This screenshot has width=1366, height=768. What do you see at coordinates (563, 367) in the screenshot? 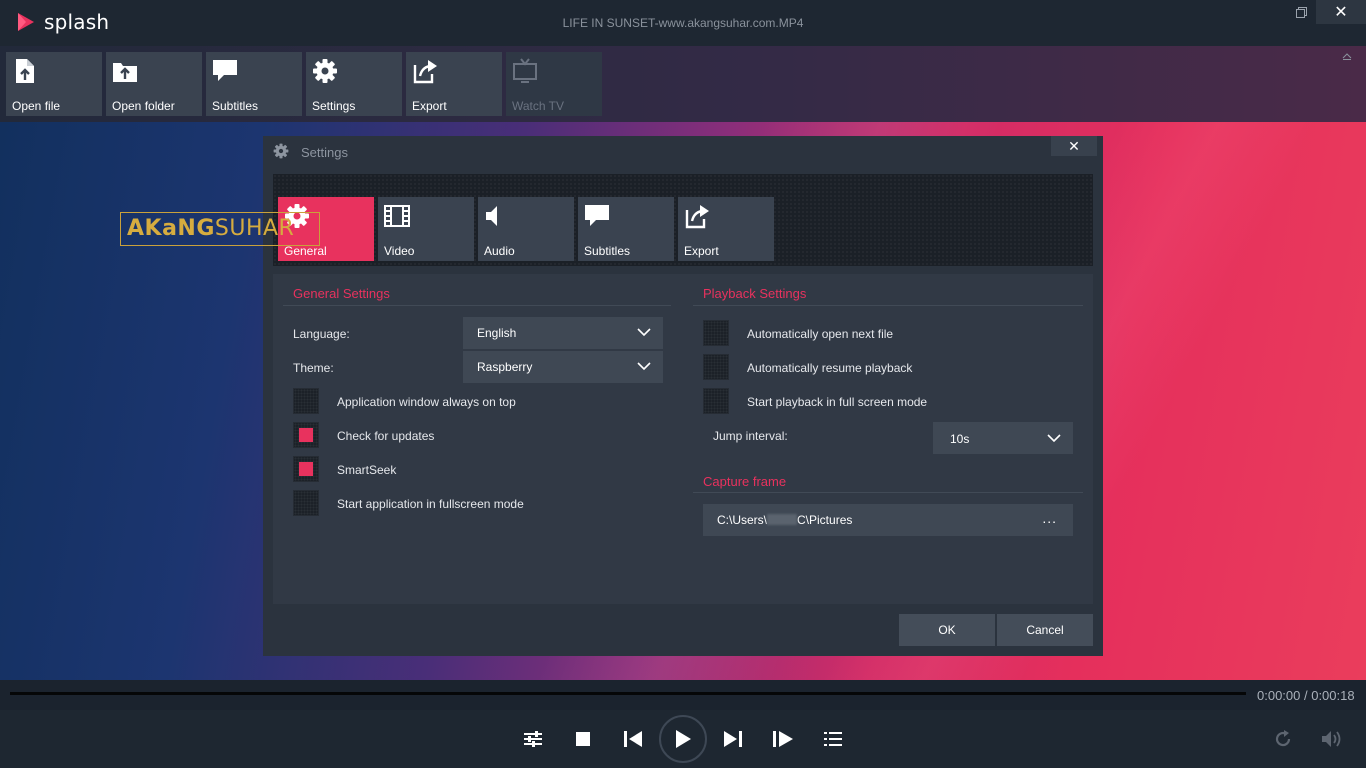
I see `theme-dropdown: Raspberry` at bounding box center [563, 367].